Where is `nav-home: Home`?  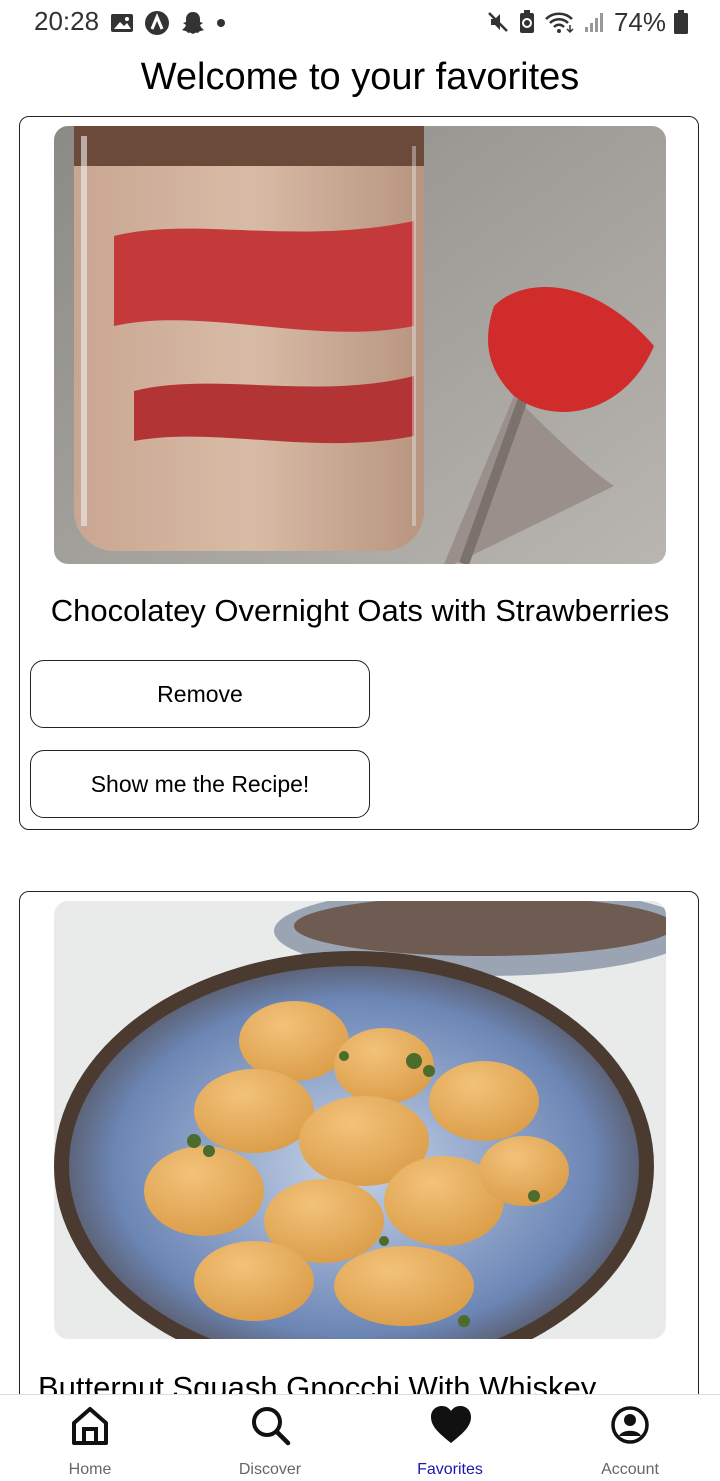 nav-home: Home is located at coordinates (90, 1438).